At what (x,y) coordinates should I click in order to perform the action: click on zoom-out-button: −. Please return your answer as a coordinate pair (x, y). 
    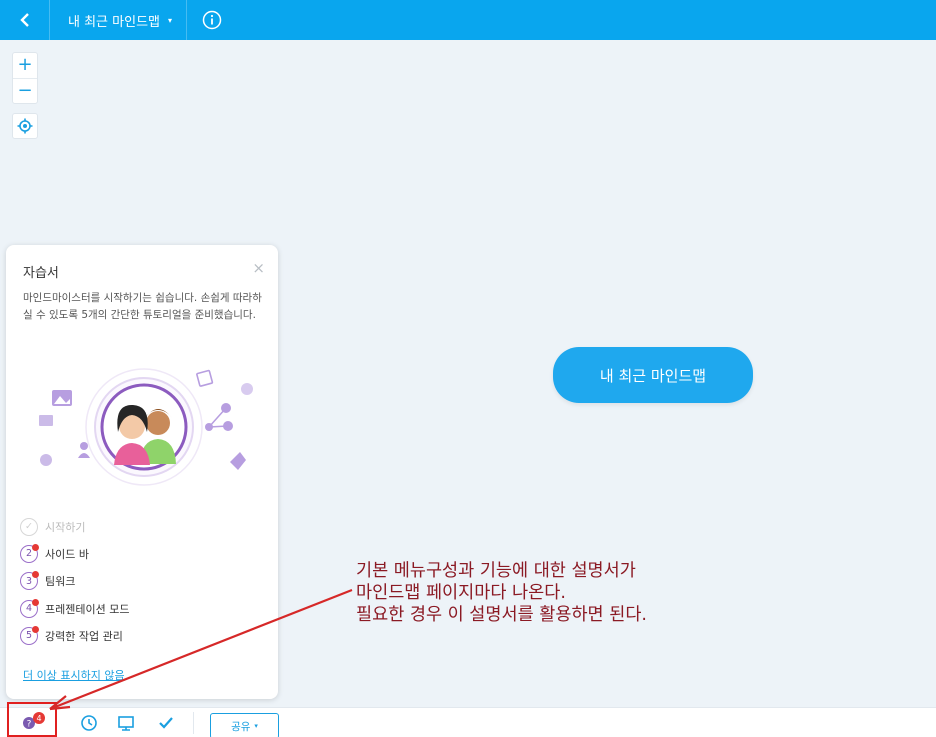
    Looking at the image, I should click on (25, 91).